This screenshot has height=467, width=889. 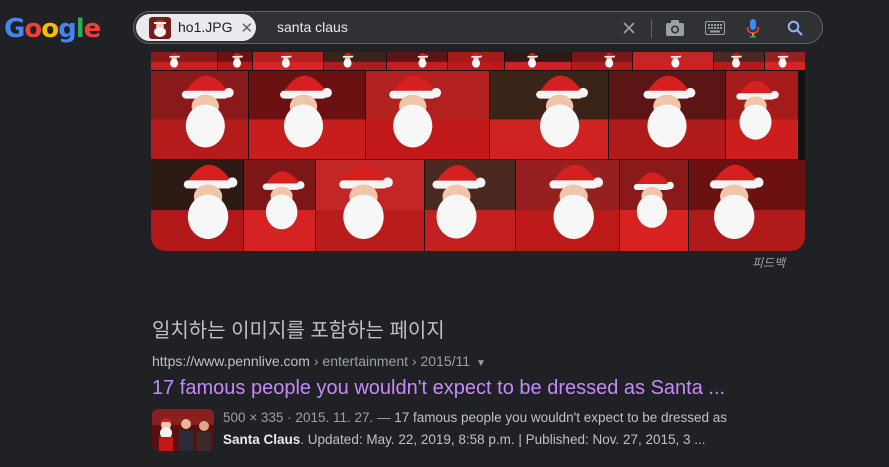 I want to click on result-url-path: › entertainment › 2015/11, so click(x=390, y=361).